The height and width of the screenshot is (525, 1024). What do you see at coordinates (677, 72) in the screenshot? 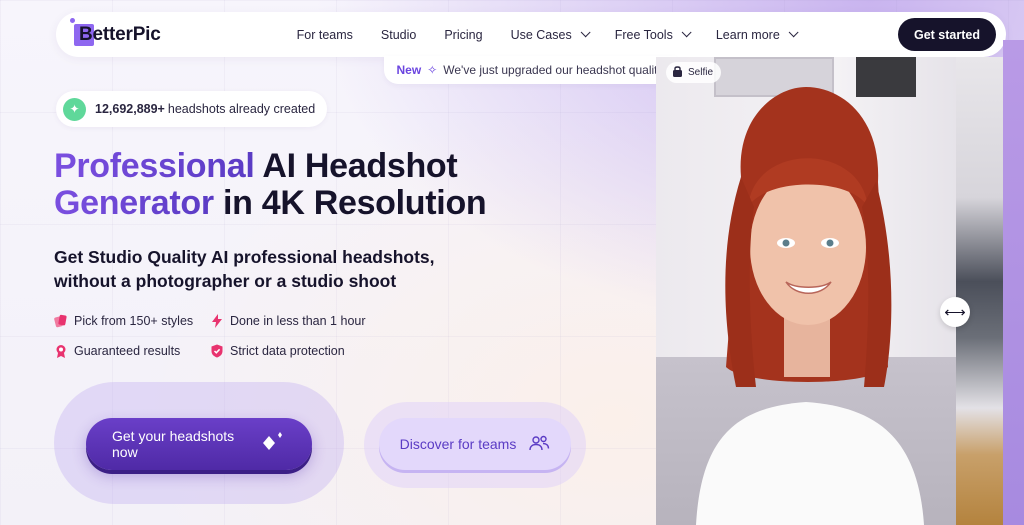
I see `lock-icon` at bounding box center [677, 72].